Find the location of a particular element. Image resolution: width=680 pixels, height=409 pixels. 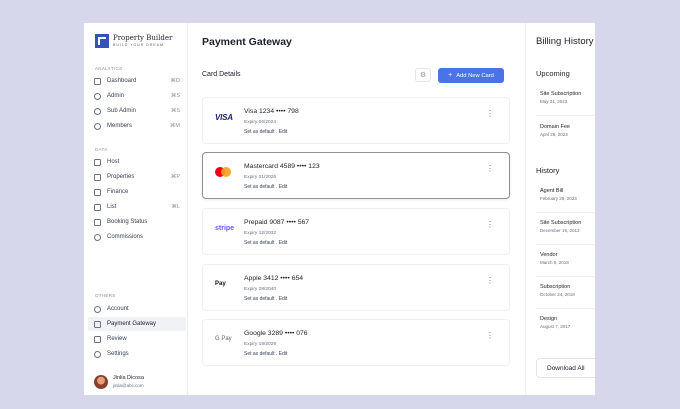

section-label-analytics: ANALYTICS is located at coordinates (109, 68).